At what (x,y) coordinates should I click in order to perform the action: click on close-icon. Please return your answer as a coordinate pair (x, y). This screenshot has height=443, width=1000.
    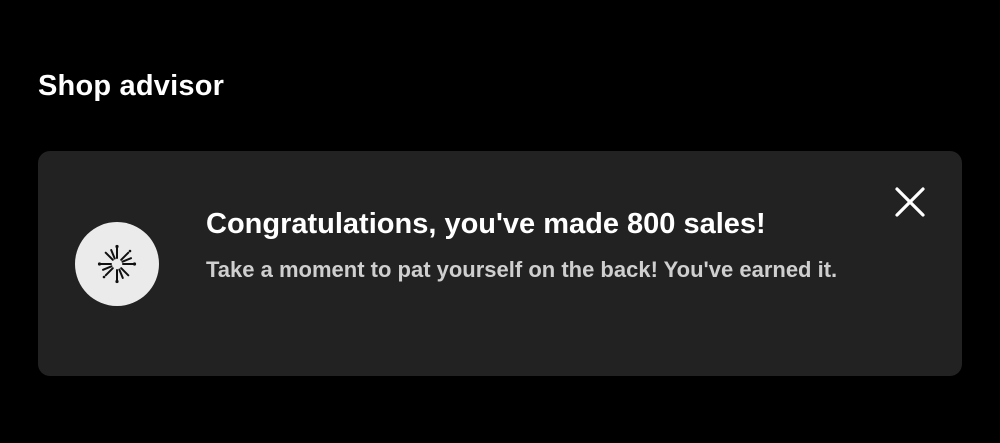
    Looking at the image, I should click on (910, 202).